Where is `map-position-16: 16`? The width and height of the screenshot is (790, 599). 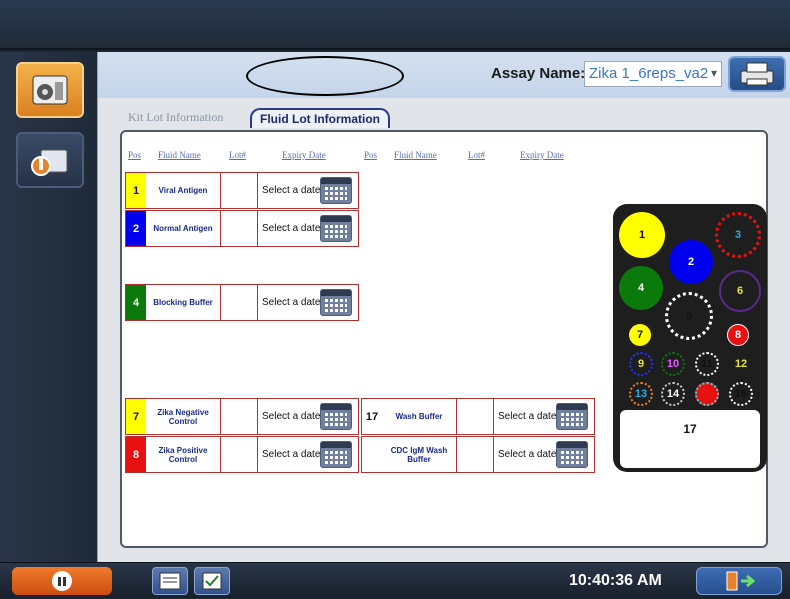 map-position-16: 16 is located at coordinates (741, 394).